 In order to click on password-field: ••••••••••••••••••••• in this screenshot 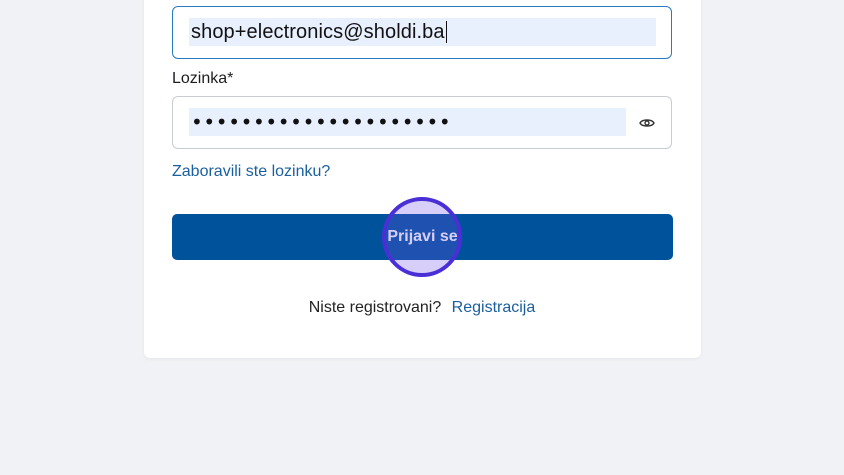, I will do `click(422, 122)`.